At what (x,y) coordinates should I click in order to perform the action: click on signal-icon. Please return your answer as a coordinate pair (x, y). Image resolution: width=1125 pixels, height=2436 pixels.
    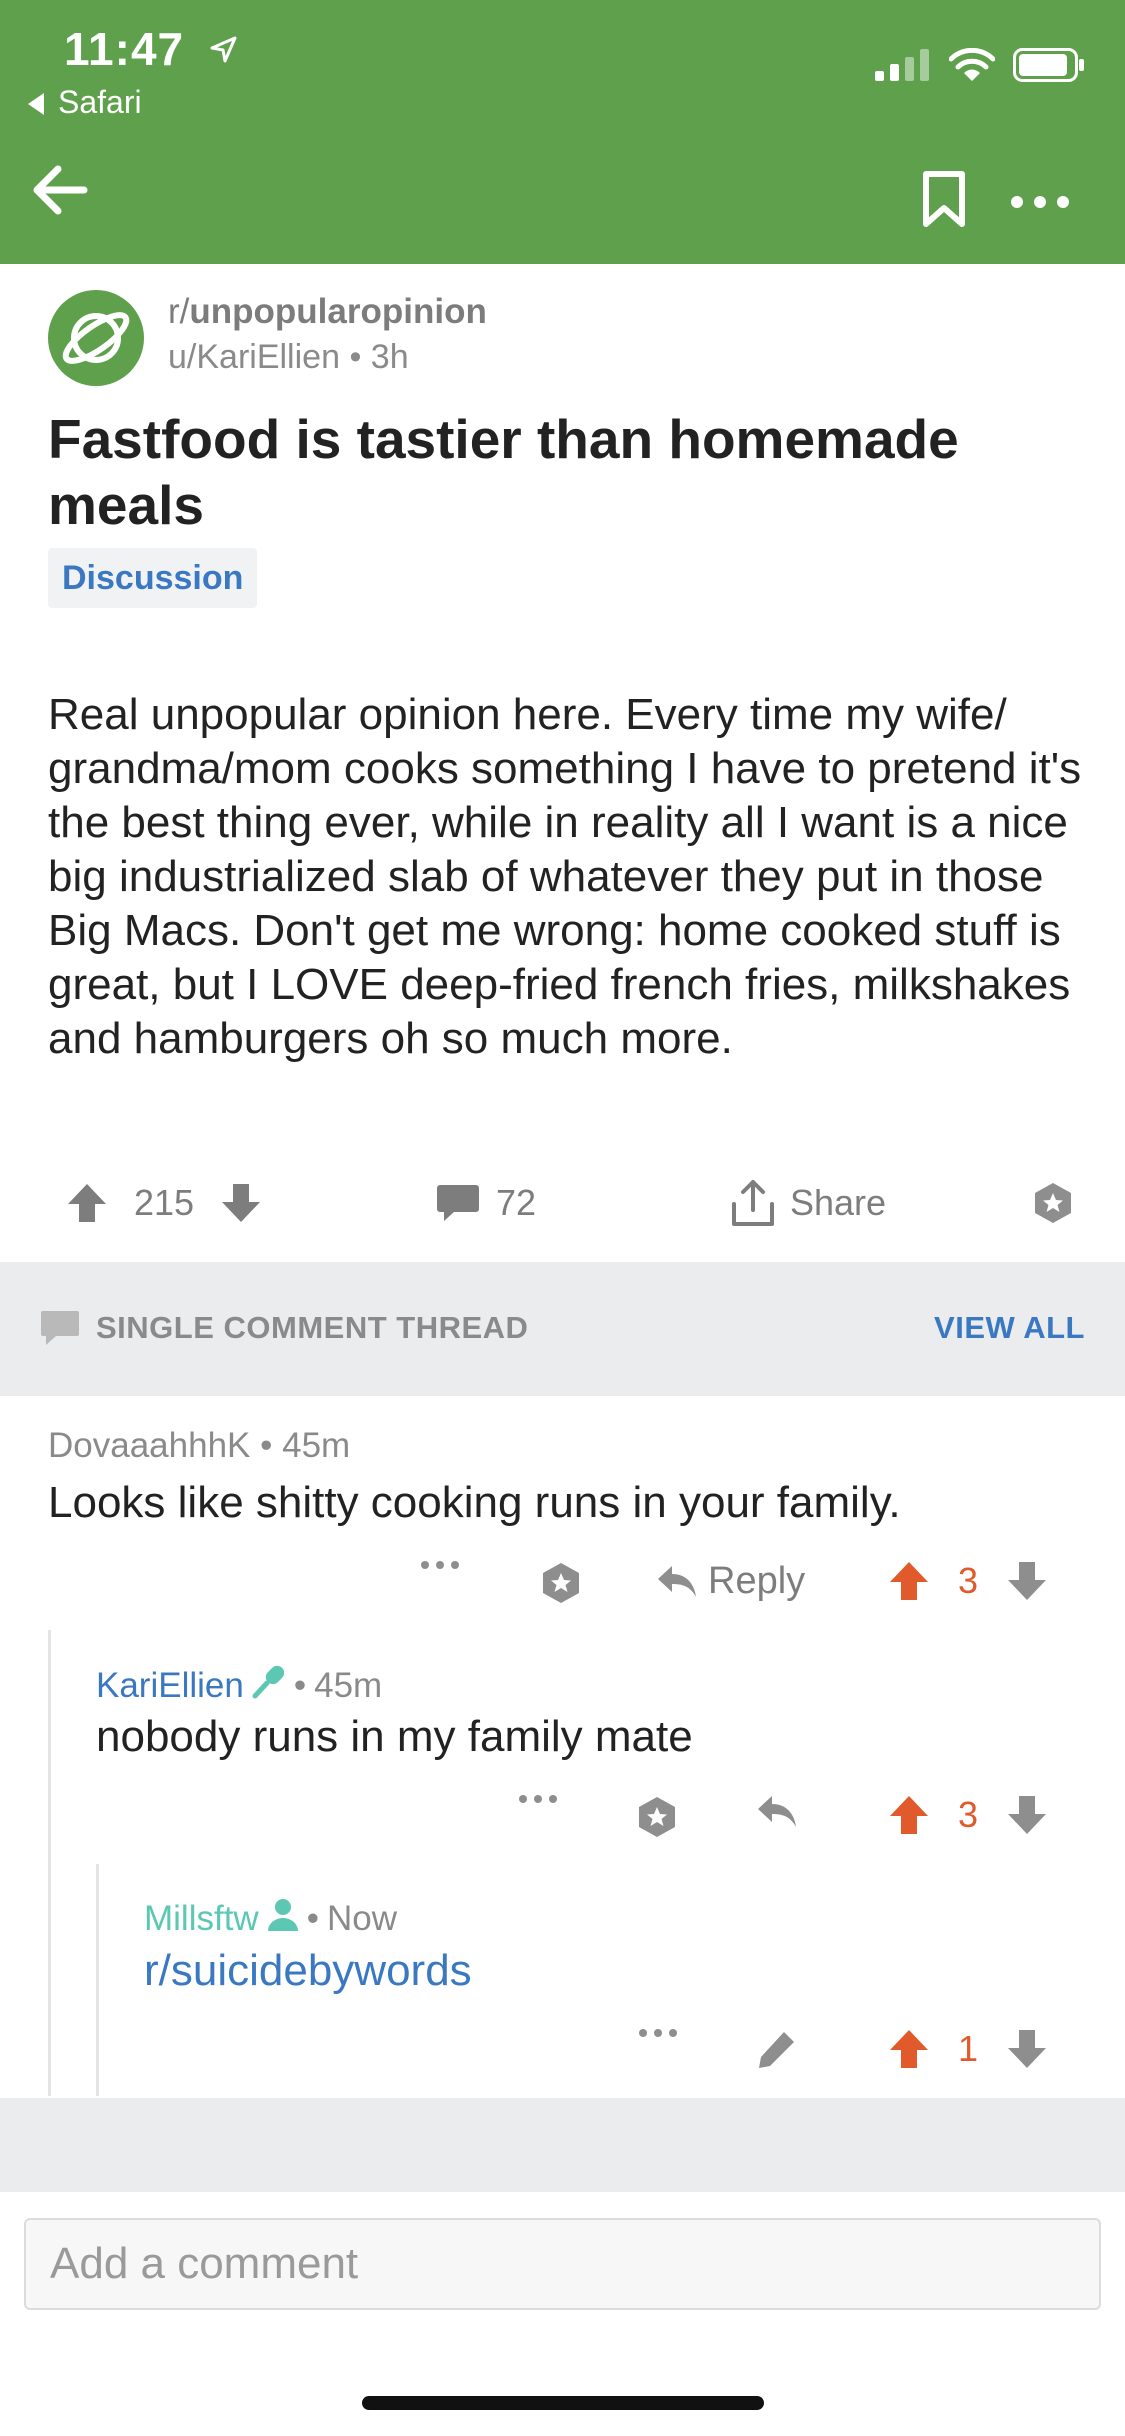
    Looking at the image, I should click on (903, 67).